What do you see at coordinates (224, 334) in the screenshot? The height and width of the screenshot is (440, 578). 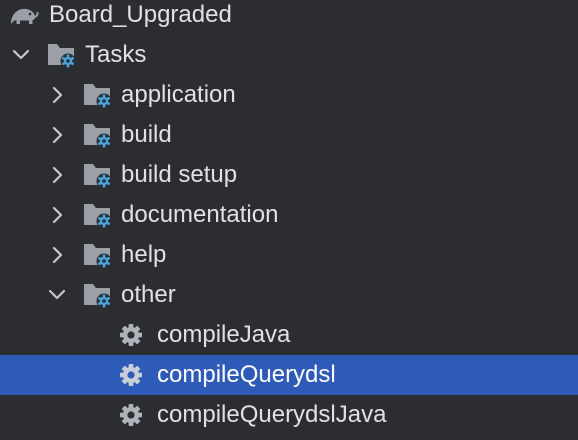 I see `task-label: compileJava` at bounding box center [224, 334].